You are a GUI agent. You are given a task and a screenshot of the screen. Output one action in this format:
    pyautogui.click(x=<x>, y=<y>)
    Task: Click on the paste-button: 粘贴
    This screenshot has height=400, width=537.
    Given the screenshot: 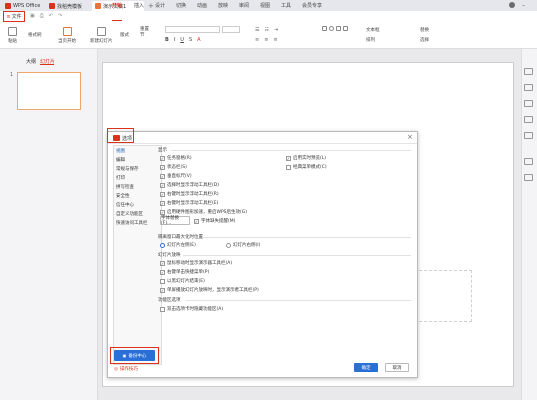 What is the action you would take?
    pyautogui.click(x=12, y=35)
    